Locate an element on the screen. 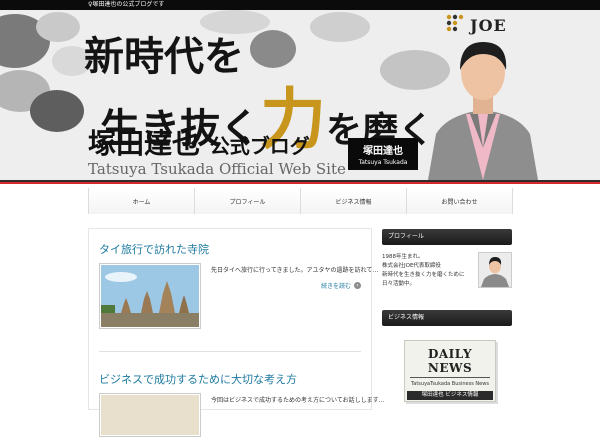  profile-text-line: 株式会社JOE代表取締役 is located at coordinates (411, 266).